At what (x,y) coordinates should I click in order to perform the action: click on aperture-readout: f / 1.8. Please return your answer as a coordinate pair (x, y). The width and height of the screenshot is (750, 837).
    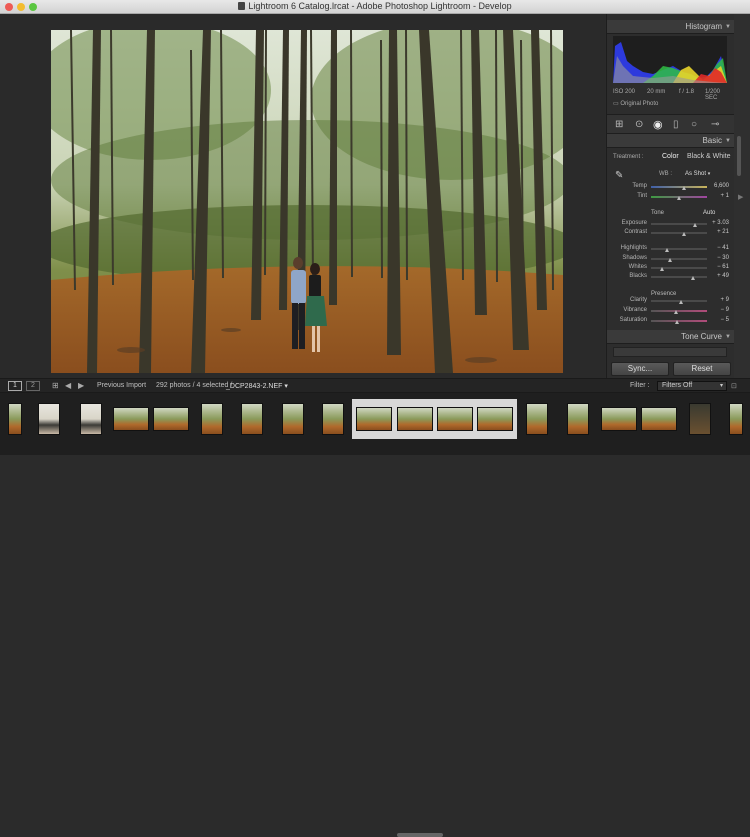
    Looking at the image, I should click on (687, 92).